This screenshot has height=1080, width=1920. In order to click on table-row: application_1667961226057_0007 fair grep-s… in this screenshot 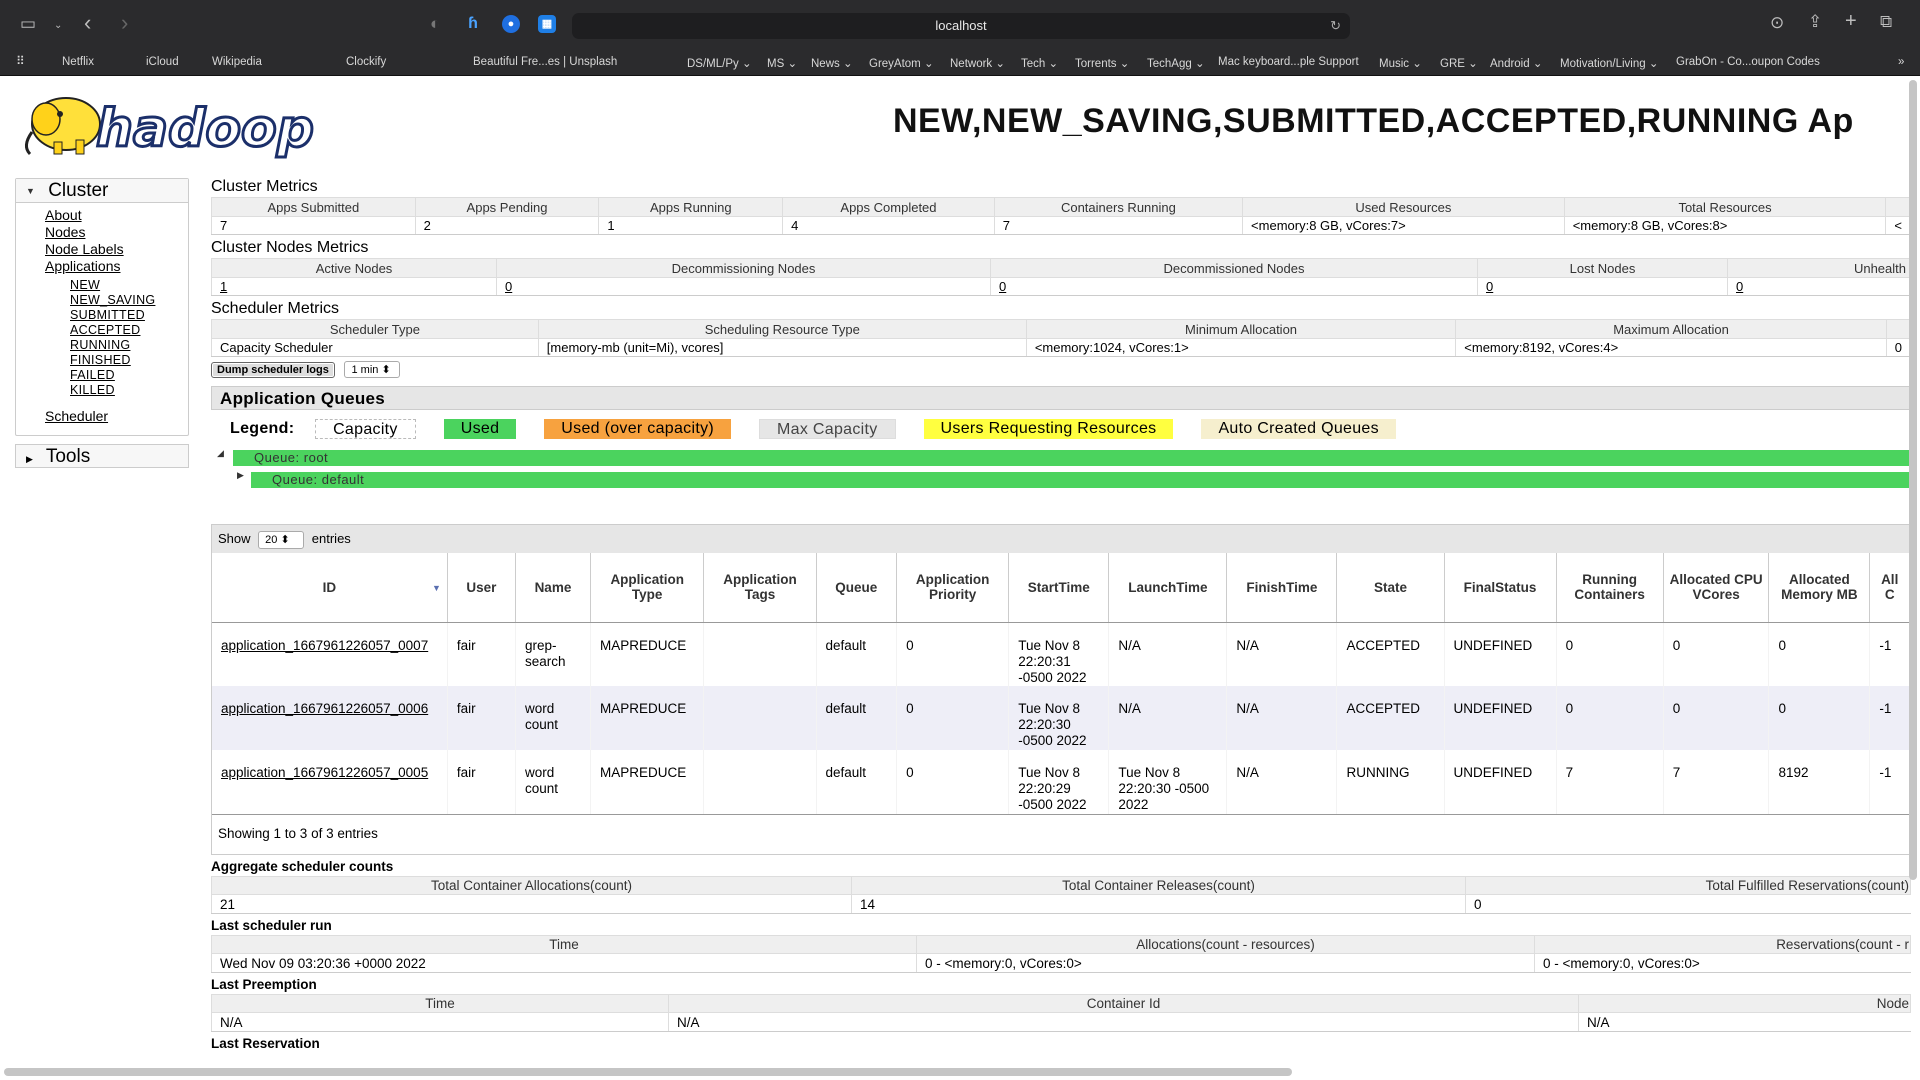, I will do `click(1061, 654)`.